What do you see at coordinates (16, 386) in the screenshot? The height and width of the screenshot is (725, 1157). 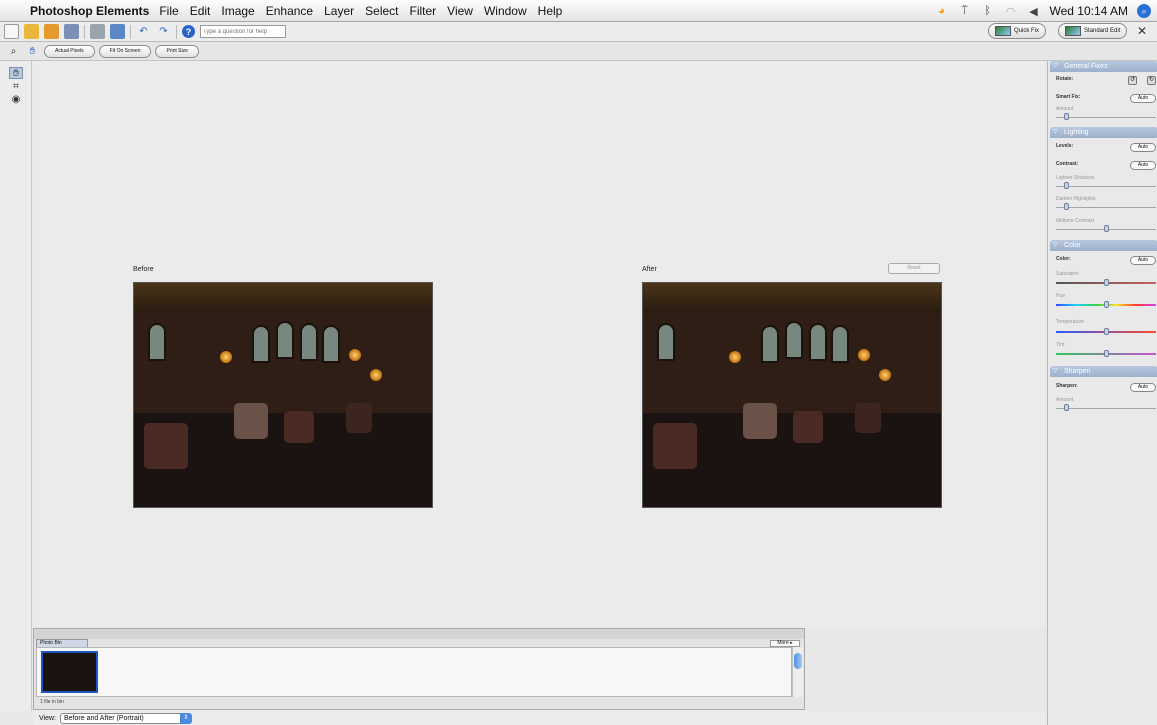 I see `toolbox: ✋︎ ⌗ ◉` at bounding box center [16, 386].